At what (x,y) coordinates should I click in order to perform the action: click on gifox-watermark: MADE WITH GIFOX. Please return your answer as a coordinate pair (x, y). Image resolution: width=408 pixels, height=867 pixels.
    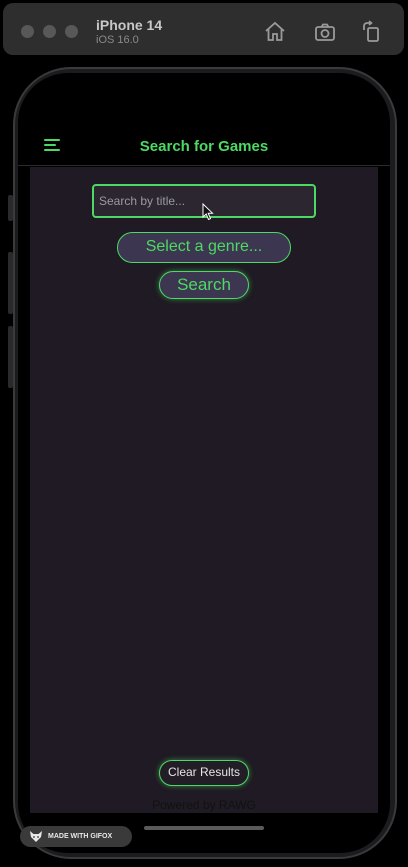
    Looking at the image, I should click on (76, 836).